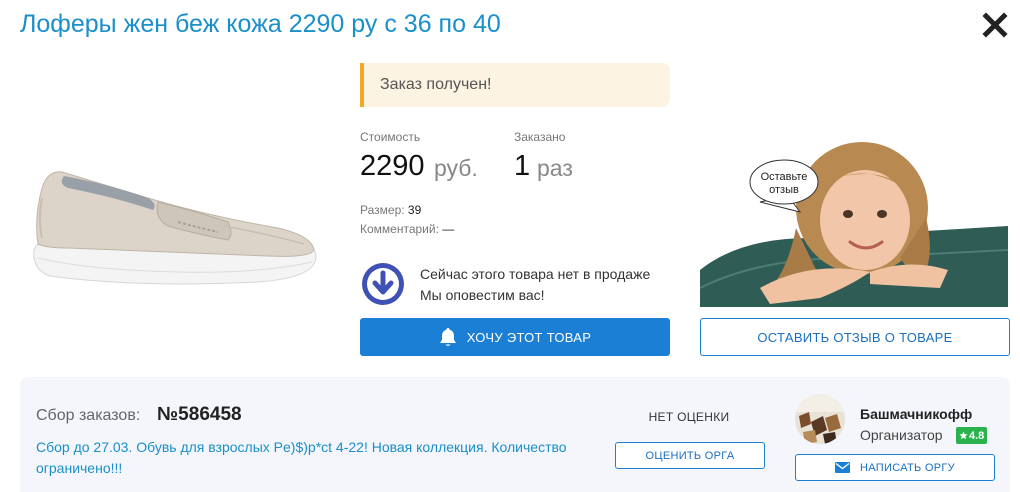  I want to click on organizer-rating-badge: 4.8, so click(972, 435).